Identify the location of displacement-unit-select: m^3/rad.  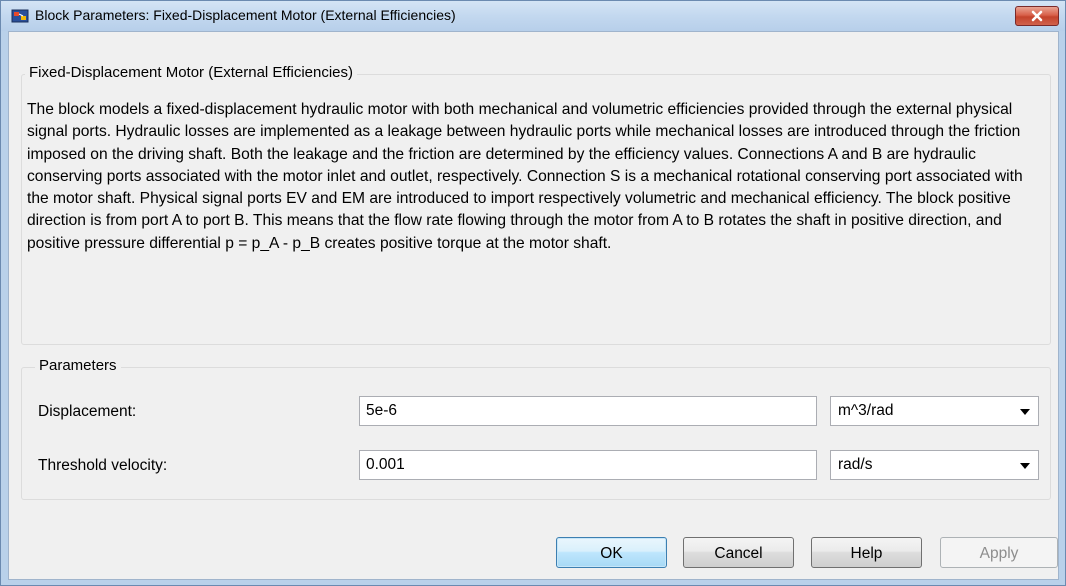
(934, 411).